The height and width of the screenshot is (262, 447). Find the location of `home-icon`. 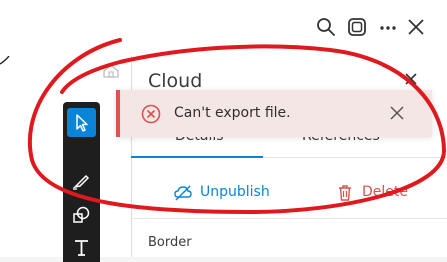

home-icon is located at coordinates (111, 71).